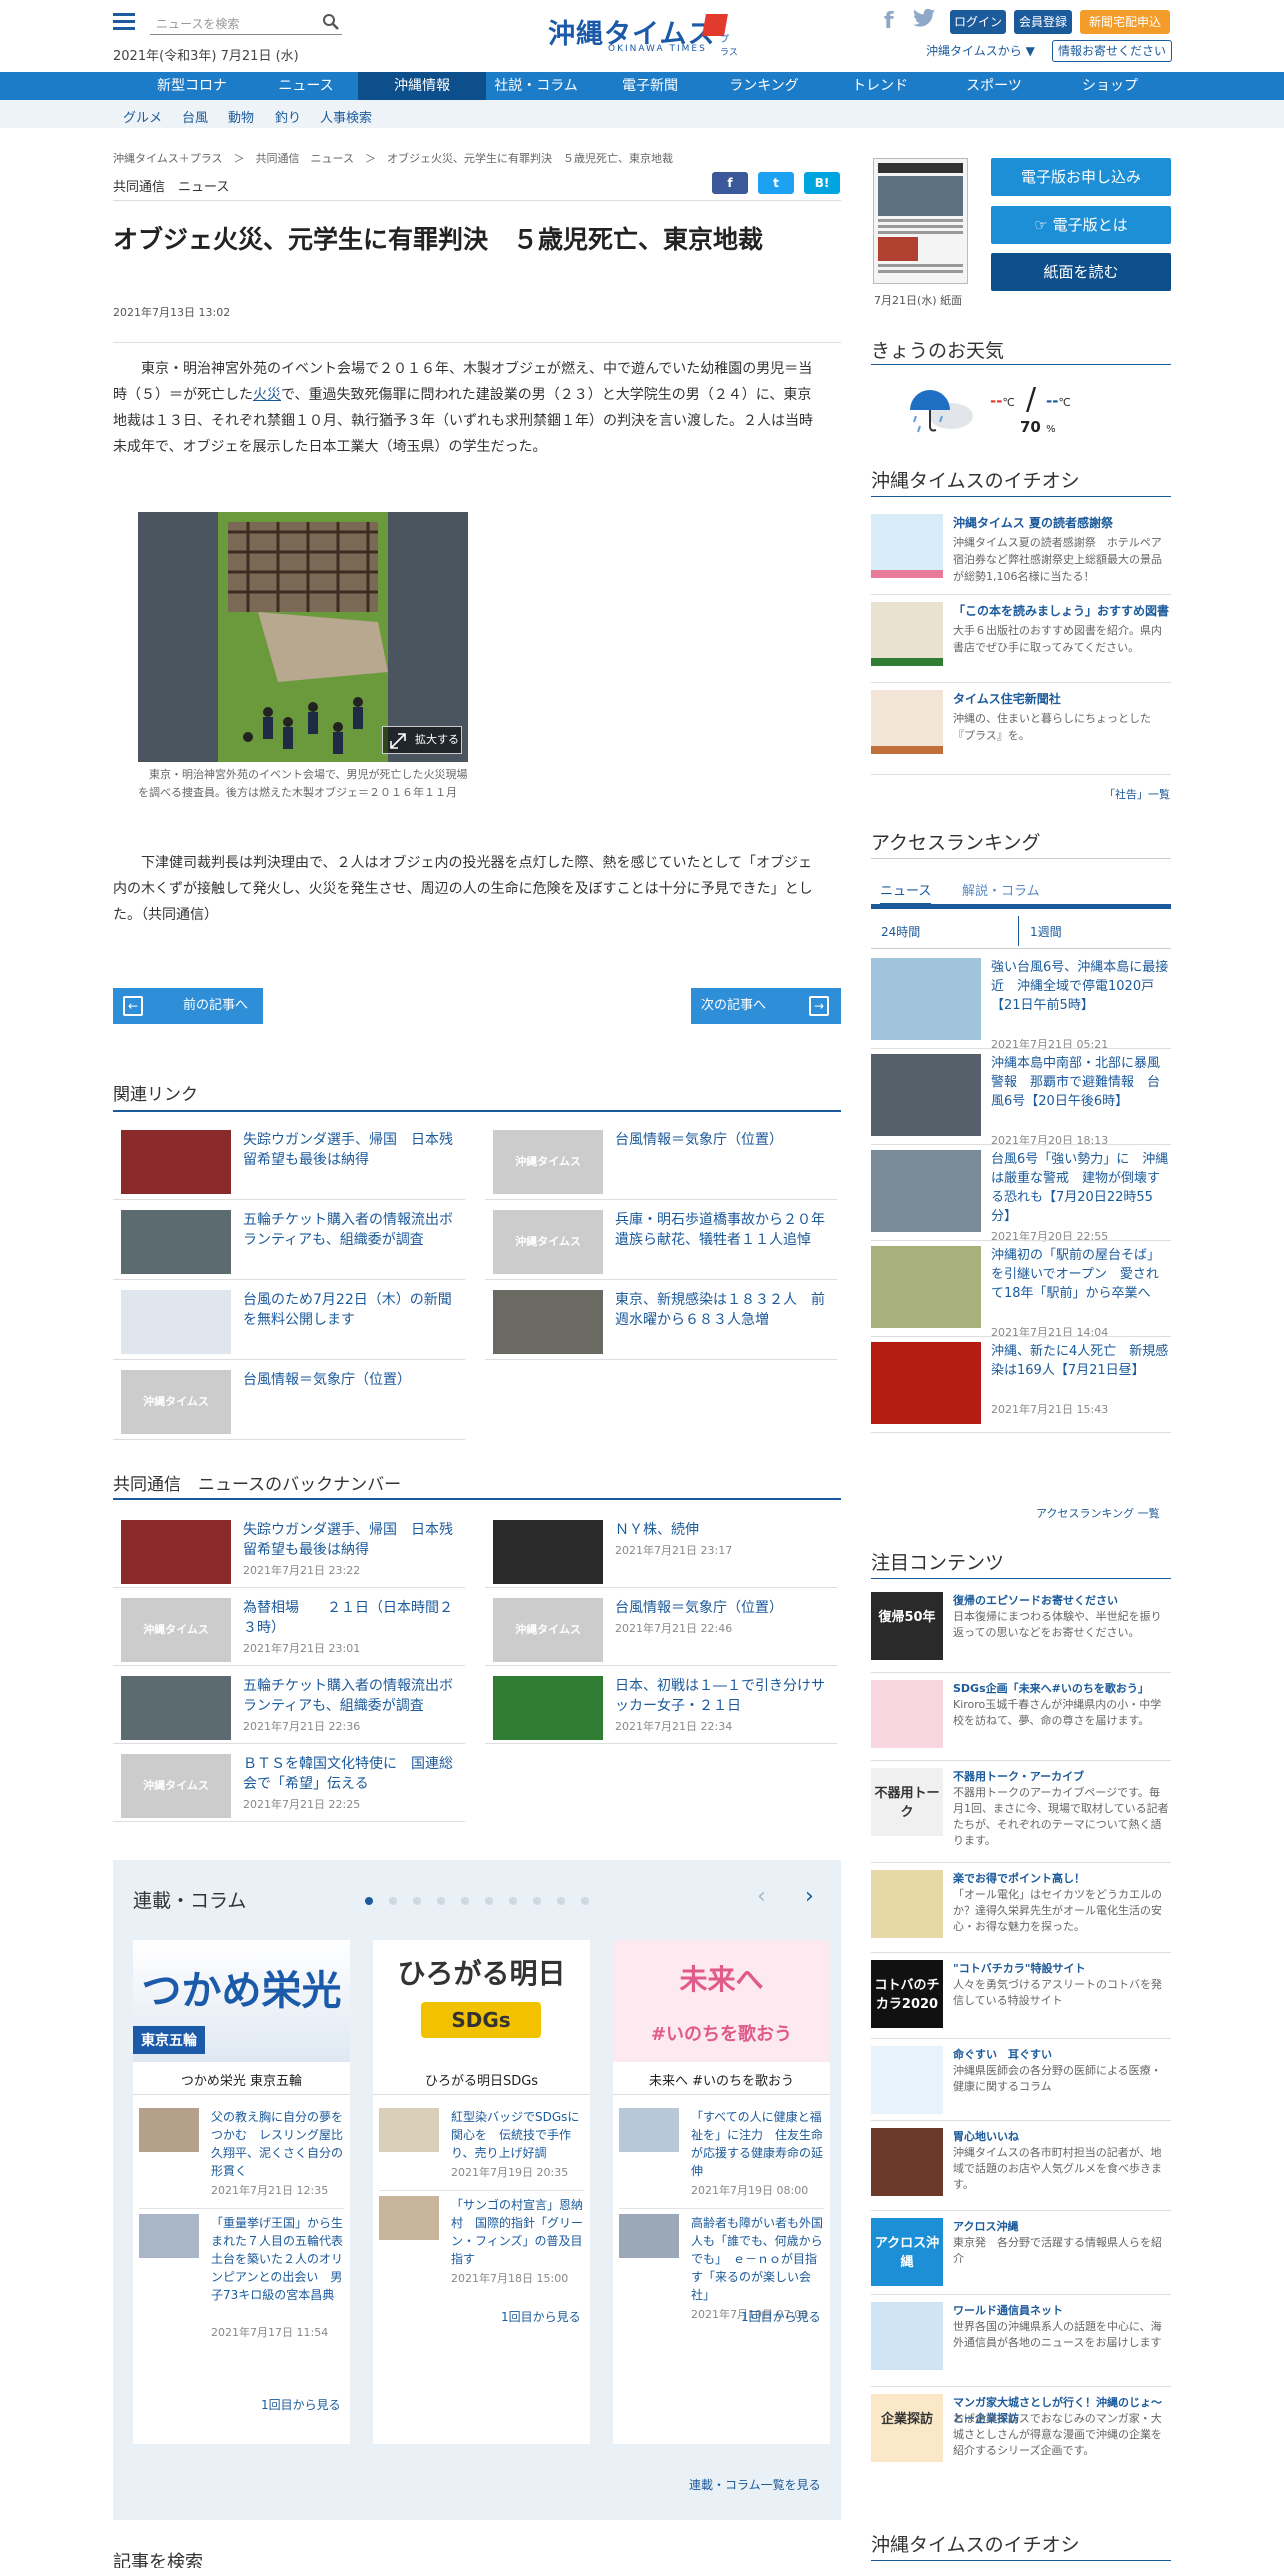 The image size is (1284, 2568). Describe the element at coordinates (661, 1550) in the screenshot. I see `backnumber-item: ＮＹ株、続伸 2021年7月21日 23:17` at that location.